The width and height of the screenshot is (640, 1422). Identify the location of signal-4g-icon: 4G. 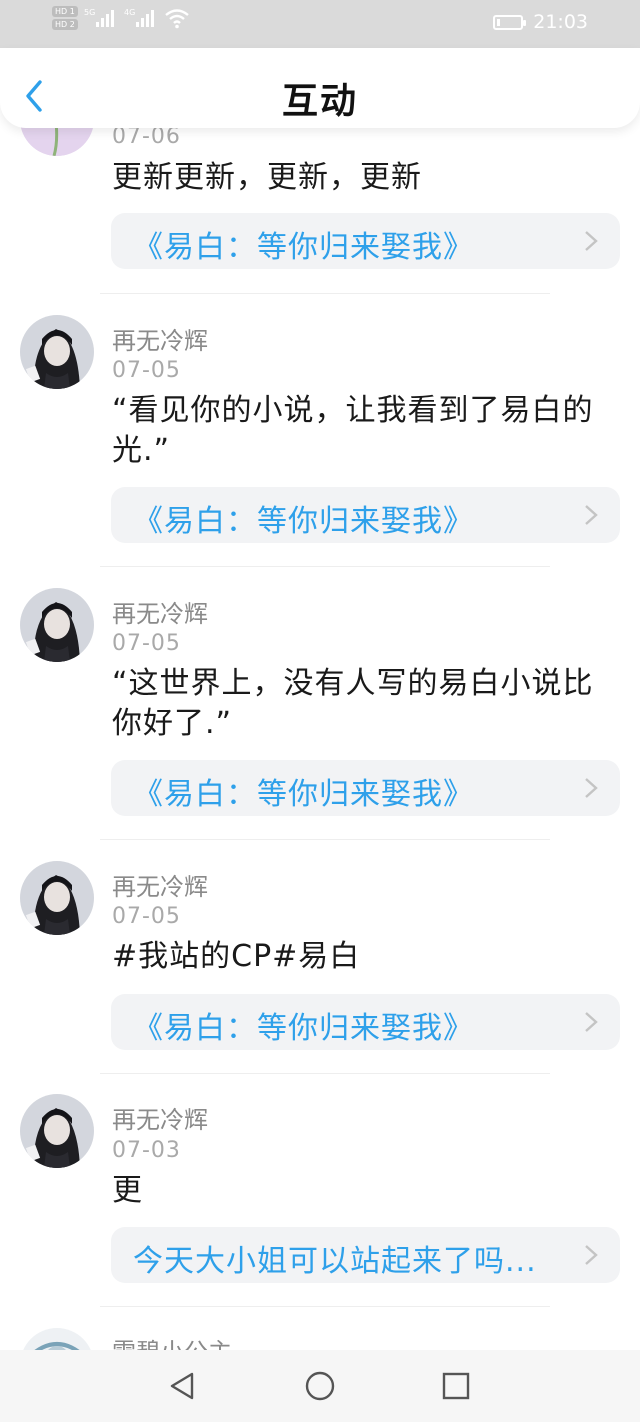
(139, 17).